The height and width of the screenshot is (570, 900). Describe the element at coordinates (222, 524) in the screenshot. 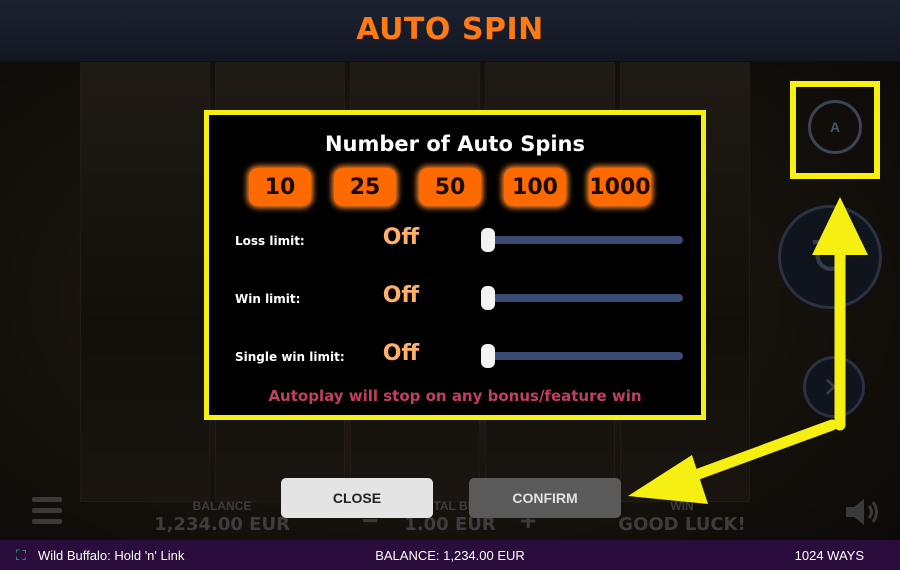

I see `balance-value: 1,234.00 EUR` at that location.